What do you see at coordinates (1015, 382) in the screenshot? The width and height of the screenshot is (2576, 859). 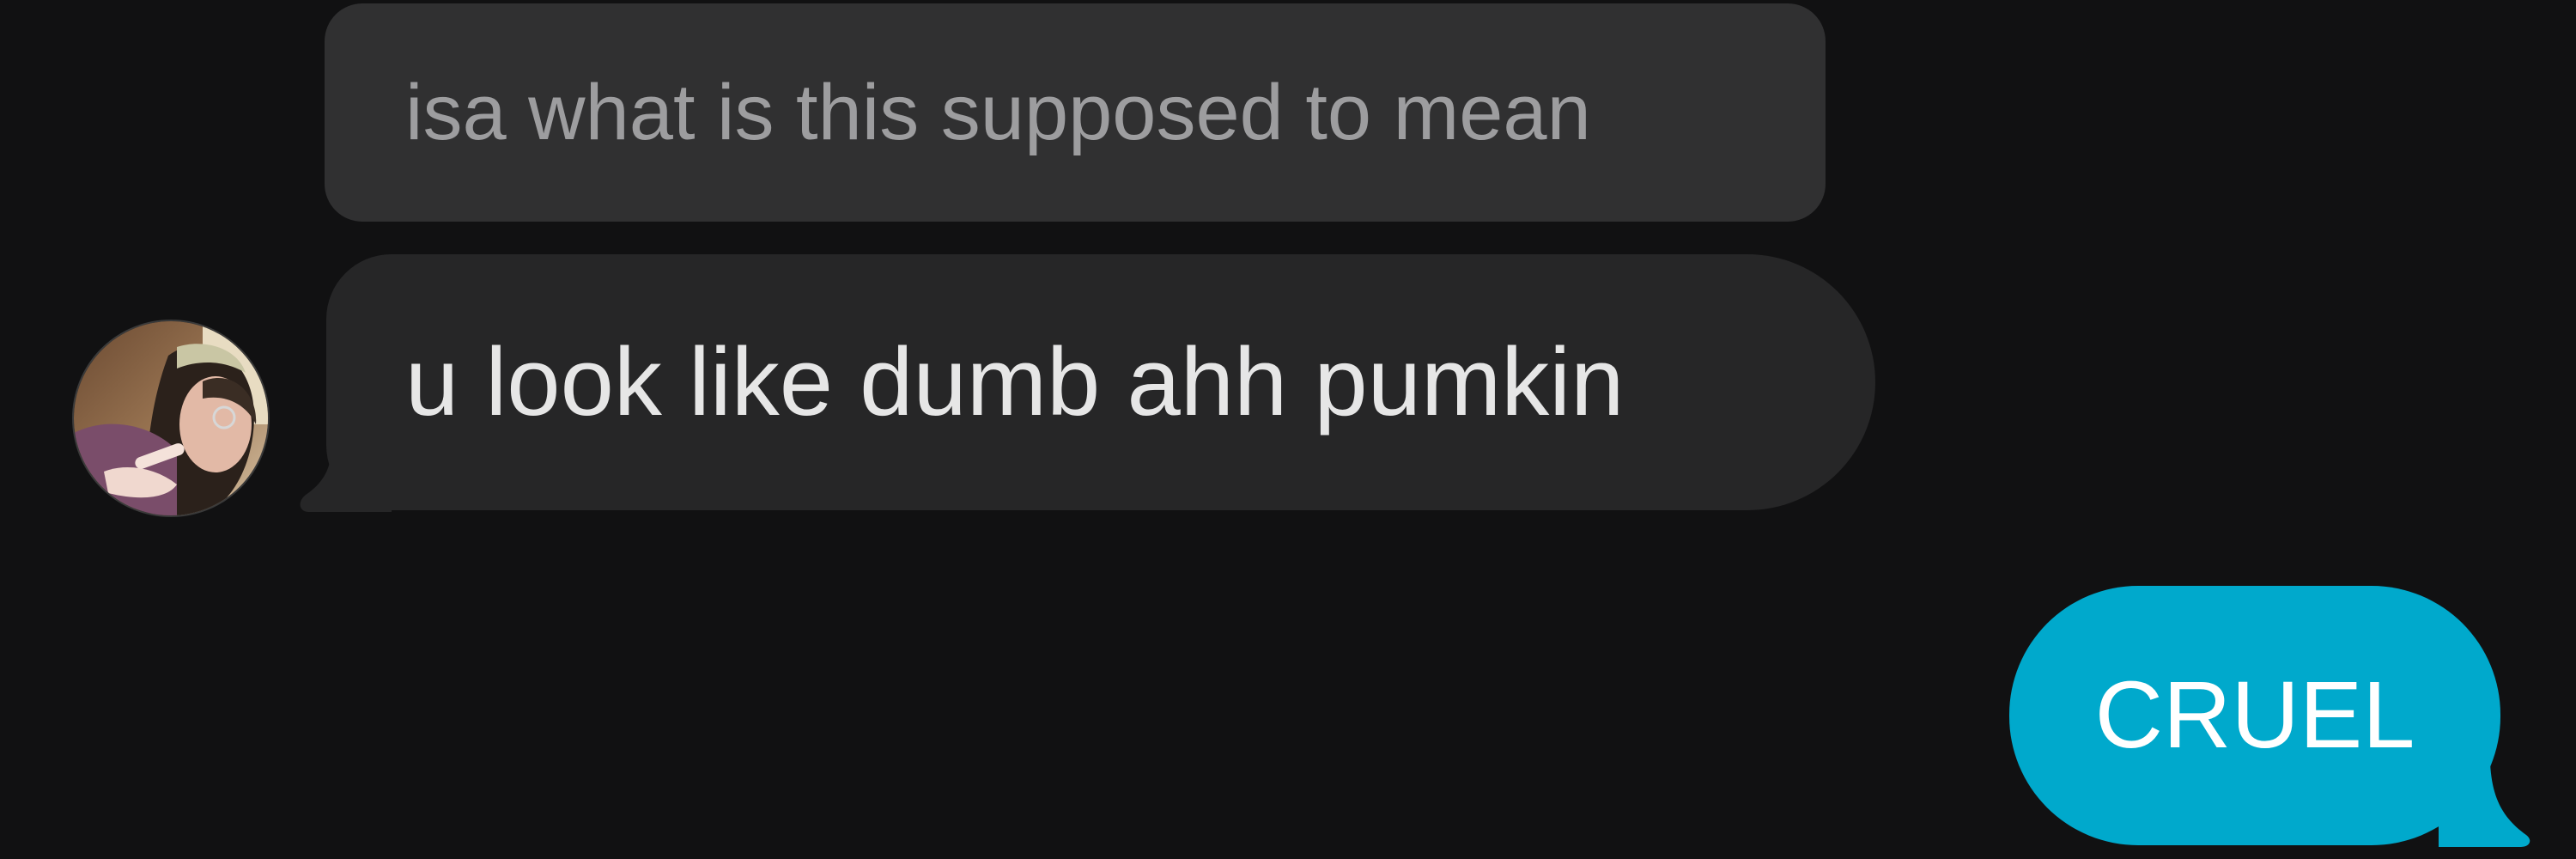 I see `incoming-message-text: u look like dumb ahh pumkin` at bounding box center [1015, 382].